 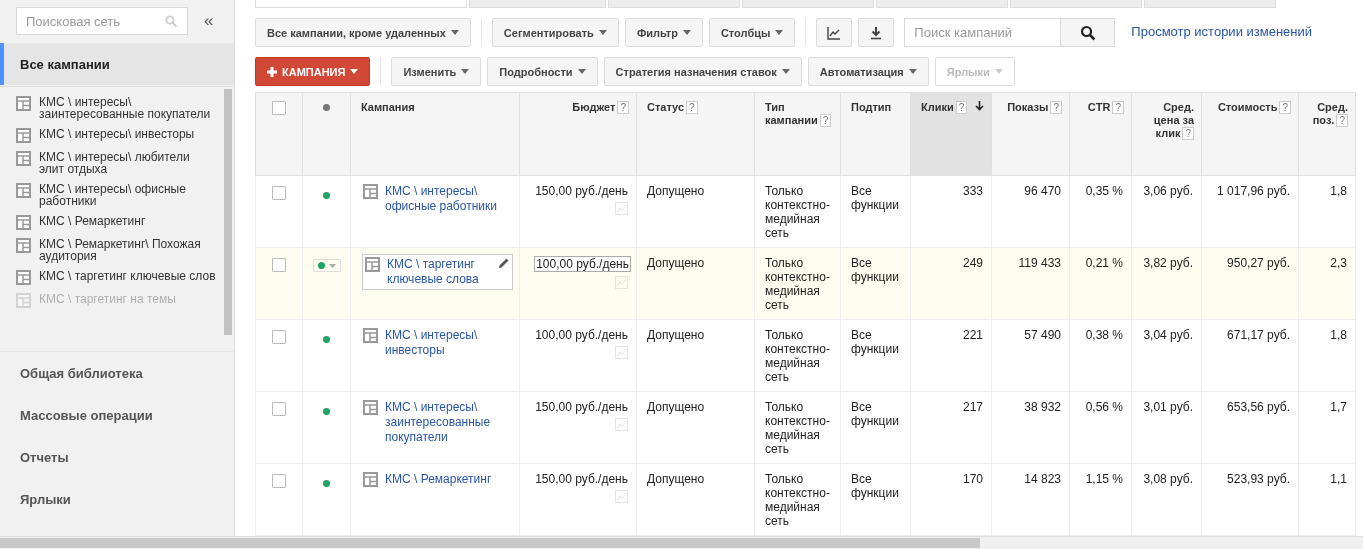 What do you see at coordinates (1166, 134) in the screenshot?
I see `column-header: Сред. цена за клик ?` at bounding box center [1166, 134].